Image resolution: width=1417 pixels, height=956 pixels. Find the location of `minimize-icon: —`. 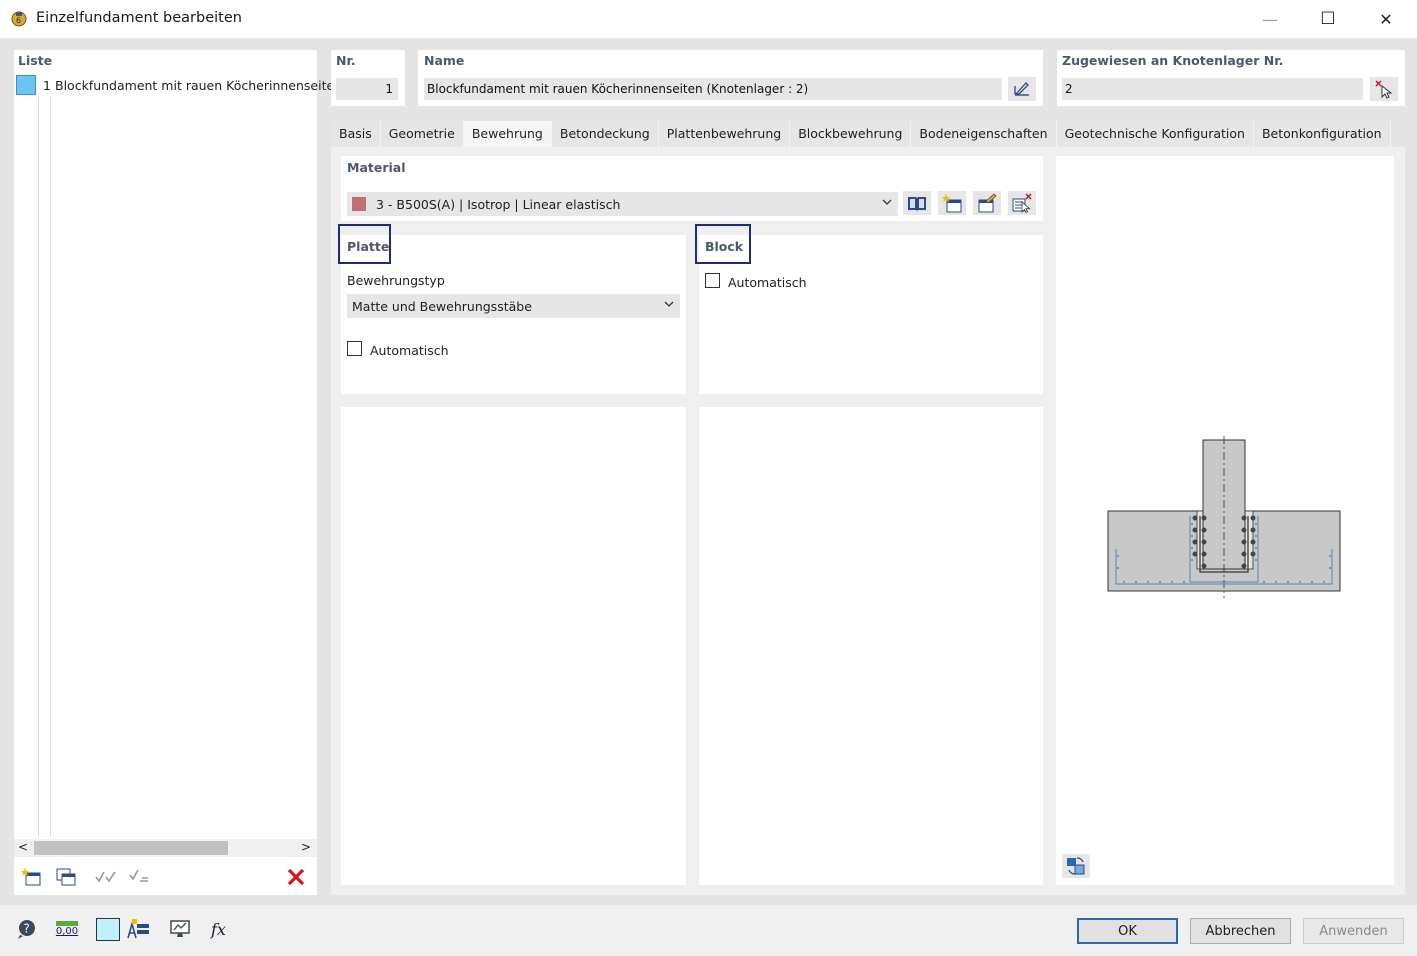

minimize-icon: — is located at coordinates (1270, 19).